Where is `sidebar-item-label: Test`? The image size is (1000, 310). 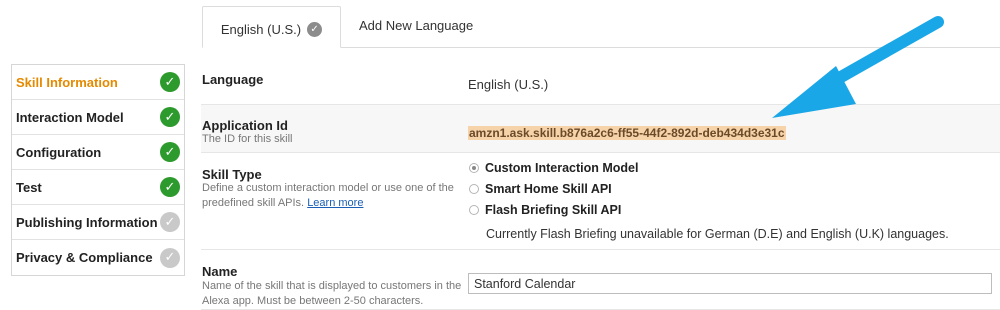 sidebar-item-label: Test is located at coordinates (29, 187).